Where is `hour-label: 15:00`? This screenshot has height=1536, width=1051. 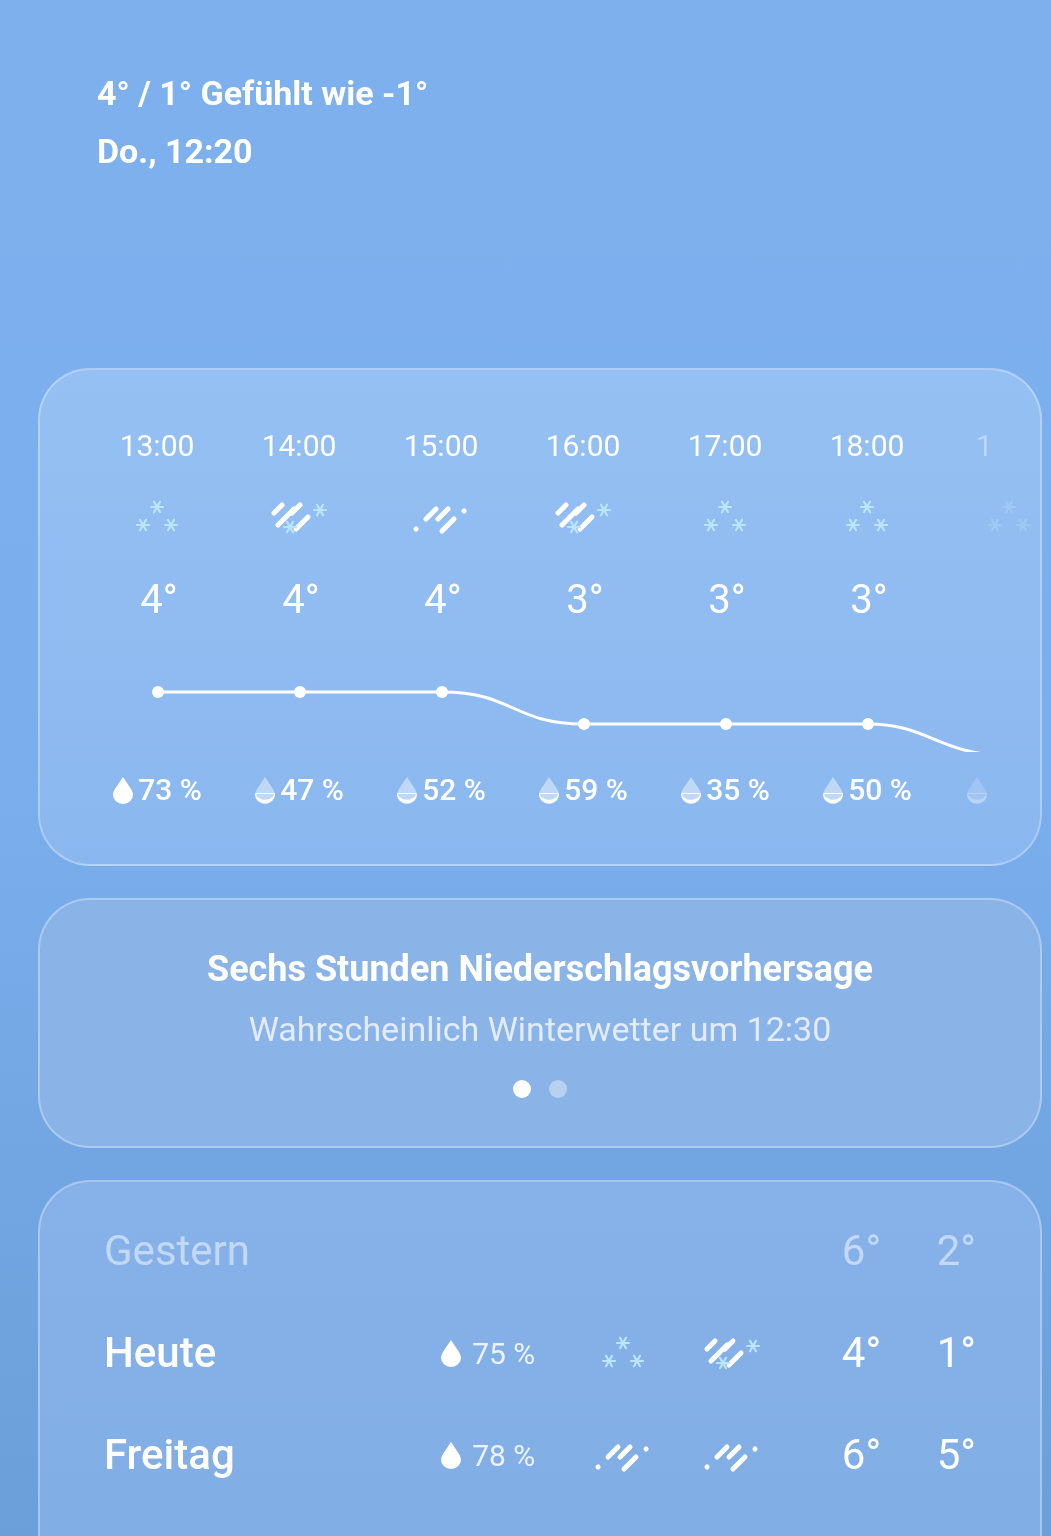 hour-label: 15:00 is located at coordinates (441, 446).